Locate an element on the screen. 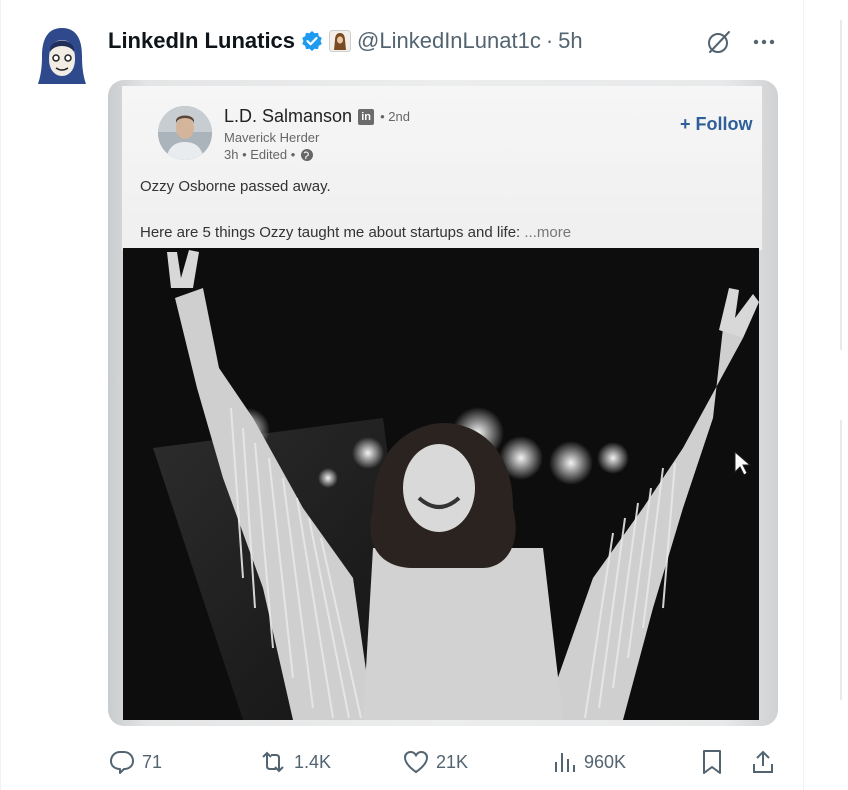 The height and width of the screenshot is (790, 848). verified-badge-icon is located at coordinates (312, 41).